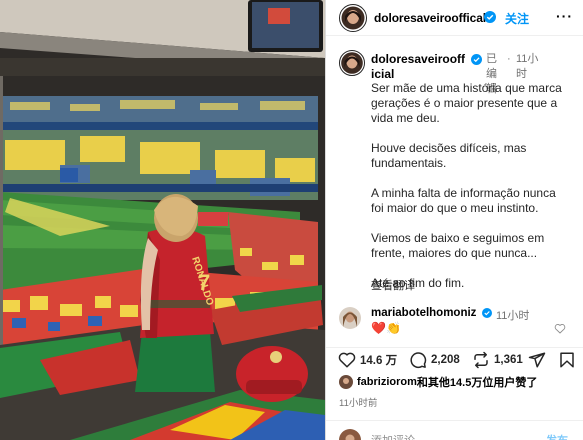  What do you see at coordinates (517, 18) in the screenshot?
I see `follow-button: 关注` at bounding box center [517, 18].